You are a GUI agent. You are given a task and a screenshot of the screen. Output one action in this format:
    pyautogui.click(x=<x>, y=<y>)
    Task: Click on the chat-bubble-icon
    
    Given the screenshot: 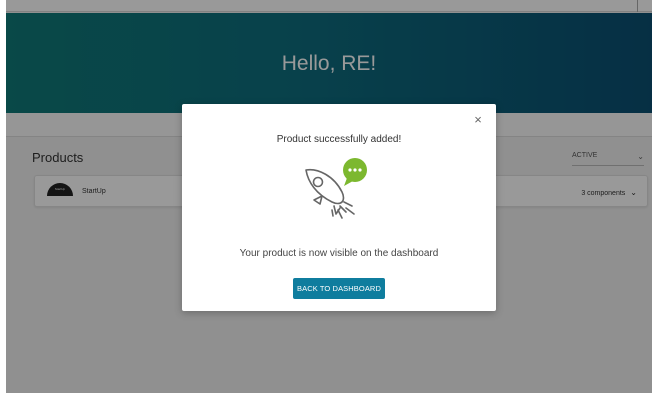 What is the action you would take?
    pyautogui.click(x=355, y=172)
    